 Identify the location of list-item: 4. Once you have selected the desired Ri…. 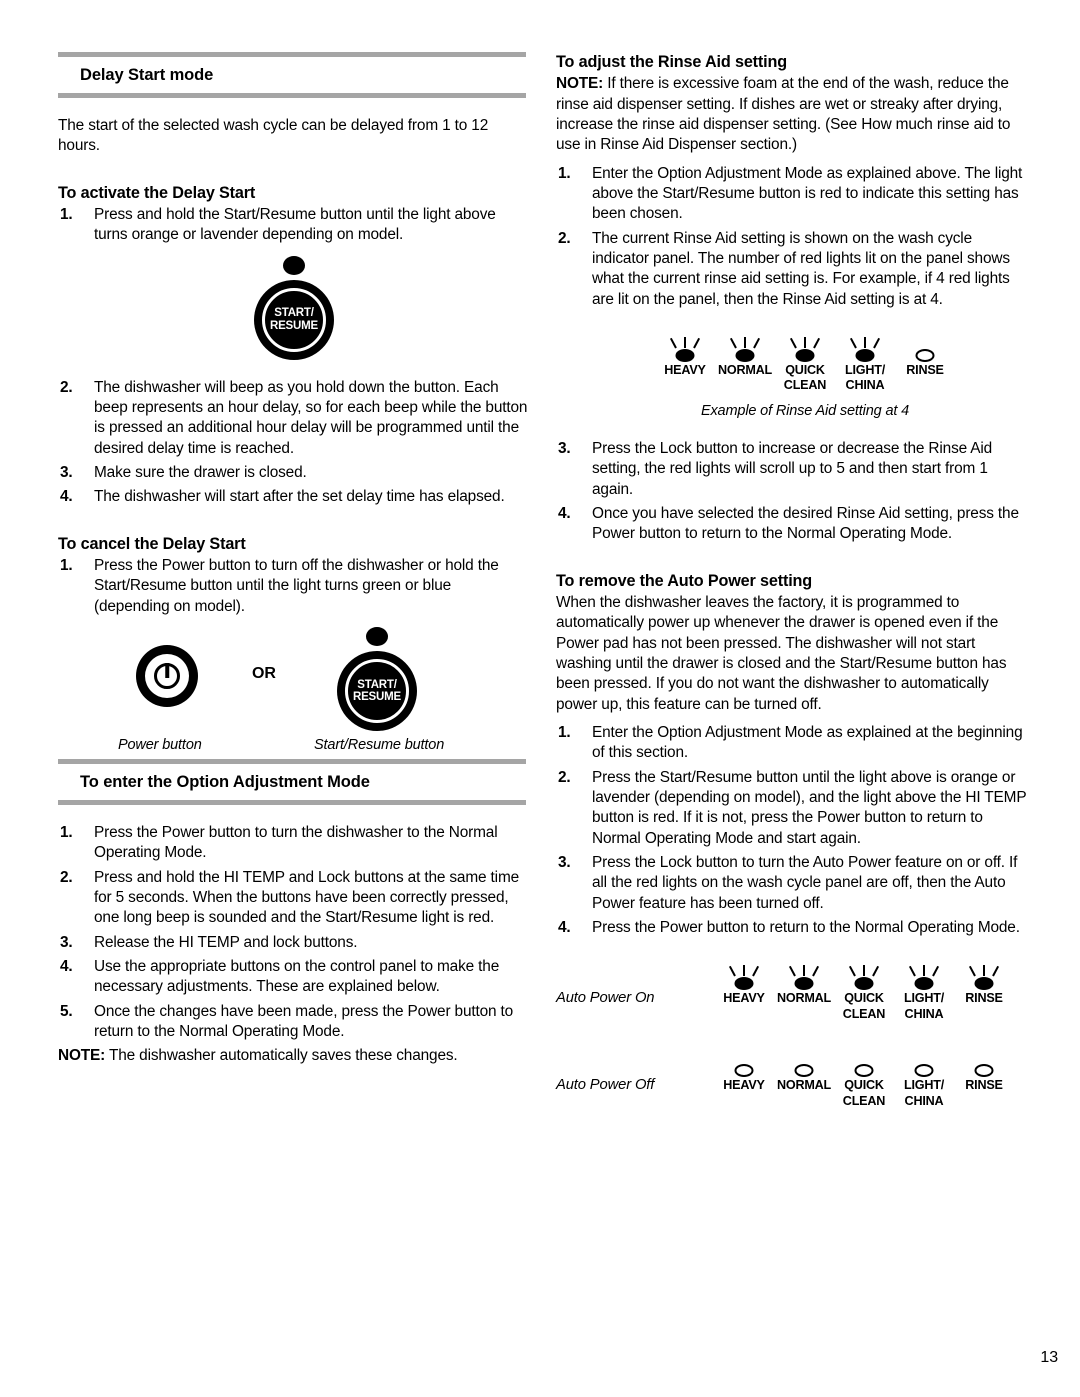
(792, 524).